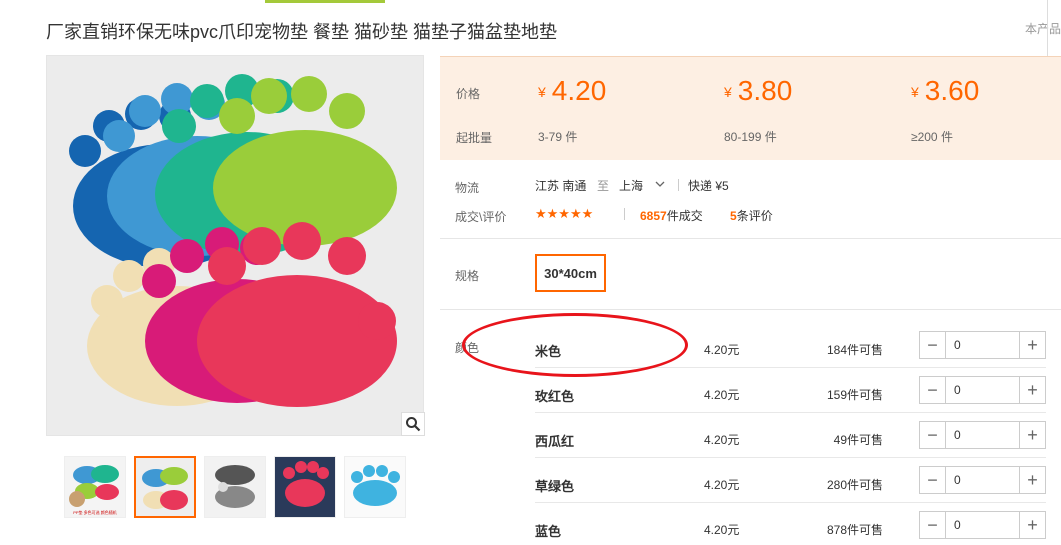  What do you see at coordinates (302, 32) in the screenshot?
I see `product-title: 厂家直销环保无味pvc爪印宠物垫 餐垫 猫砂垫 猫垫子猫盆垫地垫` at bounding box center [302, 32].